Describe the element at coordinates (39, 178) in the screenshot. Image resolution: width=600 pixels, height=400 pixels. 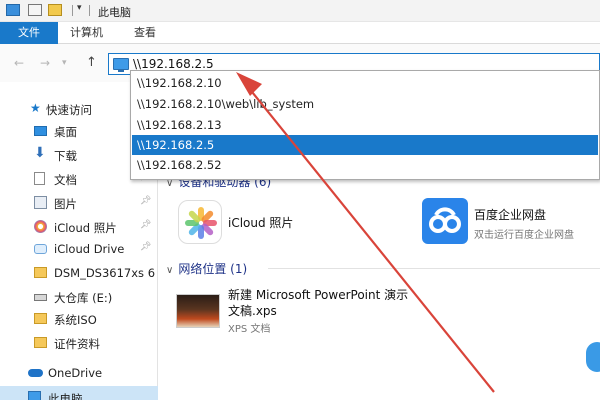
I see `document-icon` at that location.